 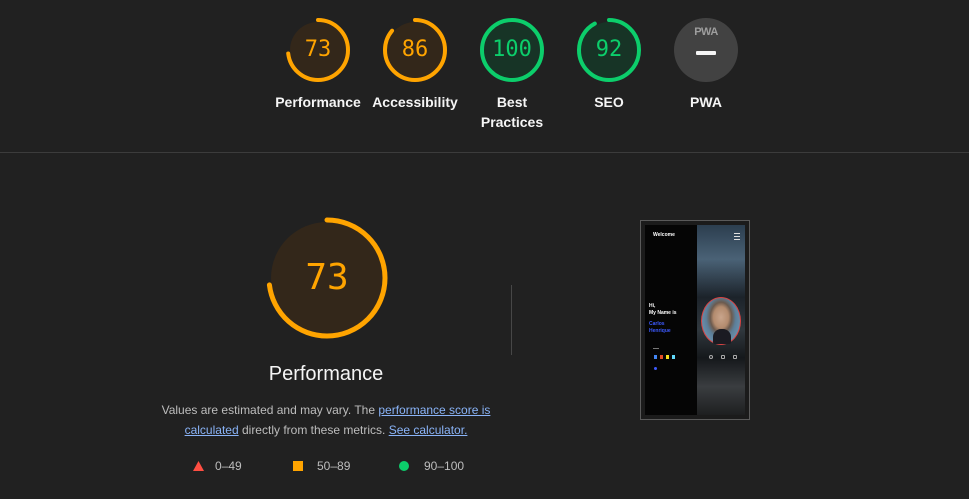 What do you see at coordinates (484, 152) in the screenshot?
I see `section-divider` at bounding box center [484, 152].